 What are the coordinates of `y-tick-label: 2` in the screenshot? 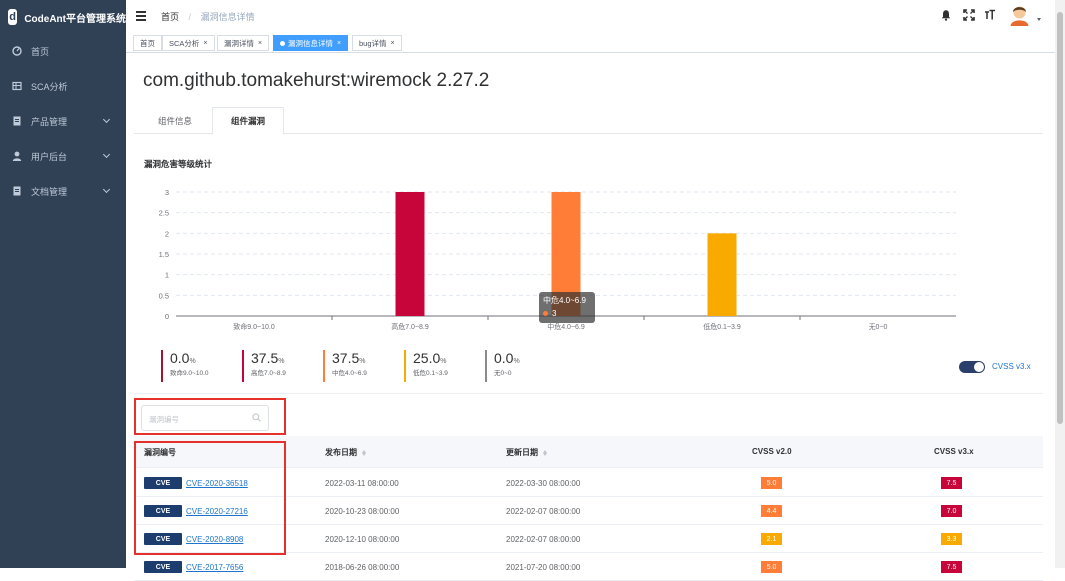 It's located at (167, 233).